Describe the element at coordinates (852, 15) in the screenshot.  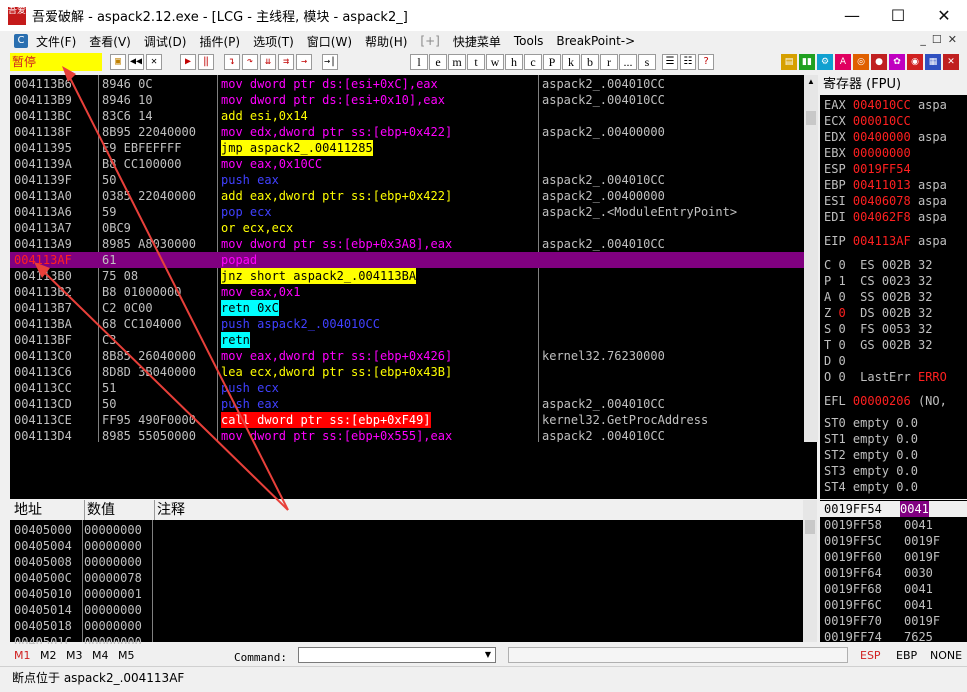
I see `minimize-button: —` at that location.